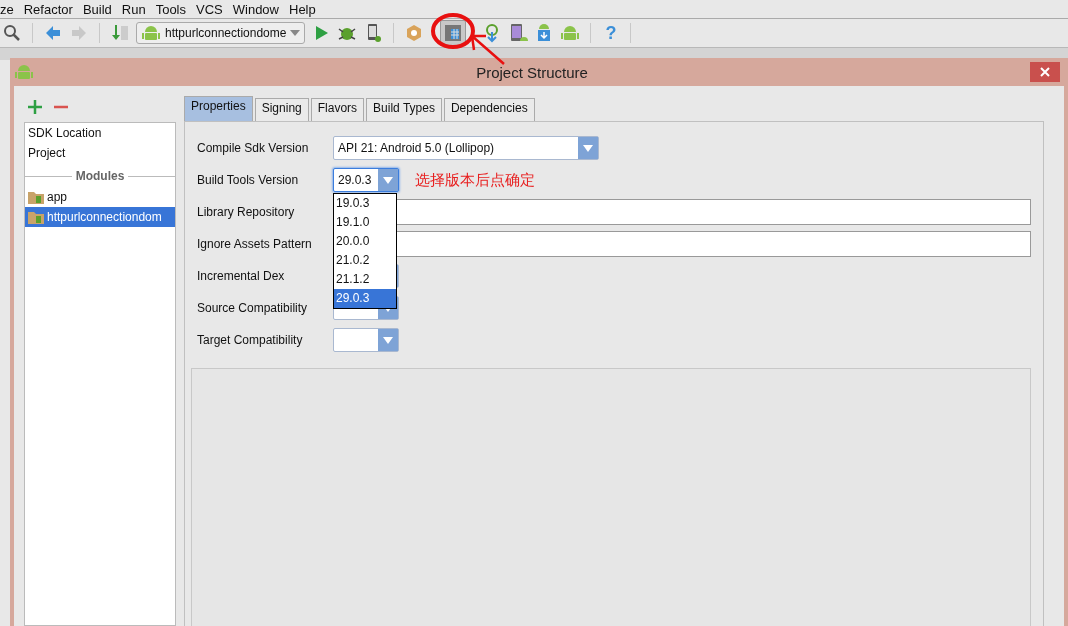  I want to click on field-label: Compile Sdk Version, so click(253, 148).